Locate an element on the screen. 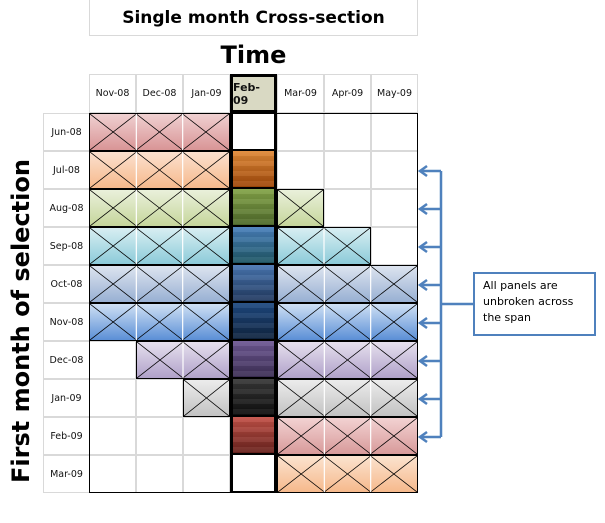 The image size is (605, 523). row-label-feb-09: Feb-09 is located at coordinates (66, 436).